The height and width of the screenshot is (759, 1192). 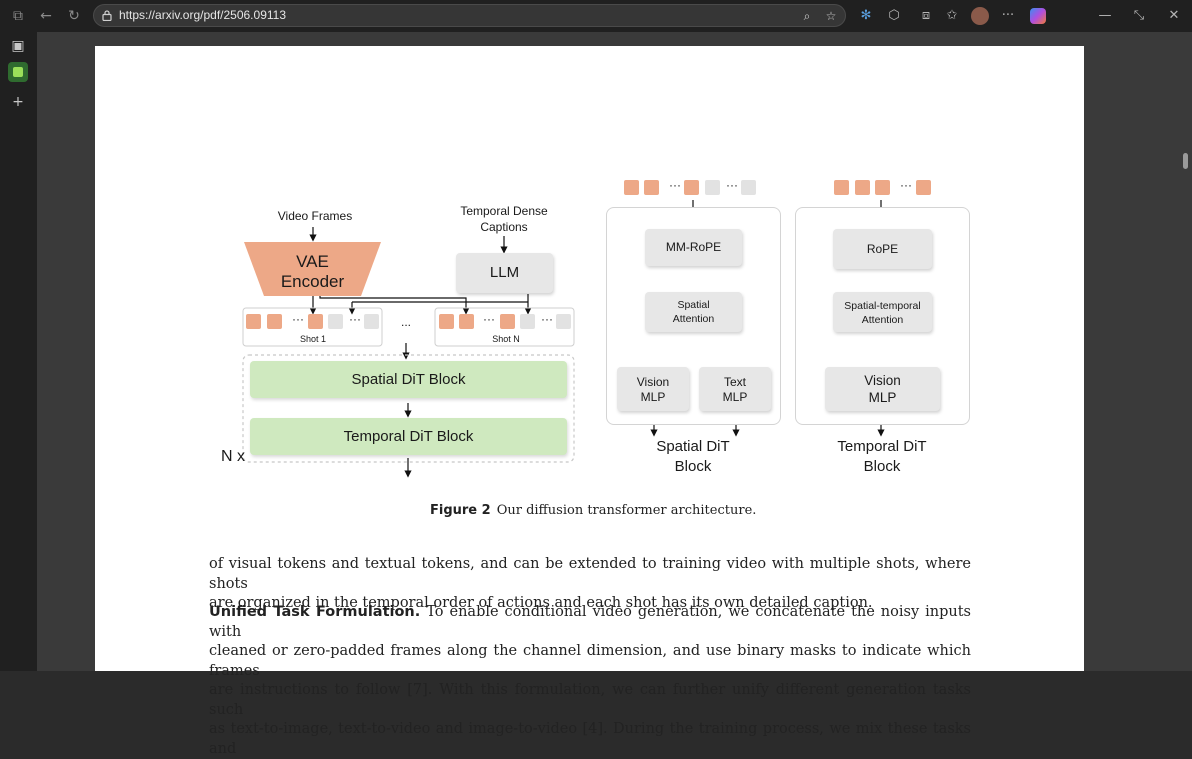 I want to click on spatial-dit-block-box: Spatial DiT Block, so click(x=408, y=379).